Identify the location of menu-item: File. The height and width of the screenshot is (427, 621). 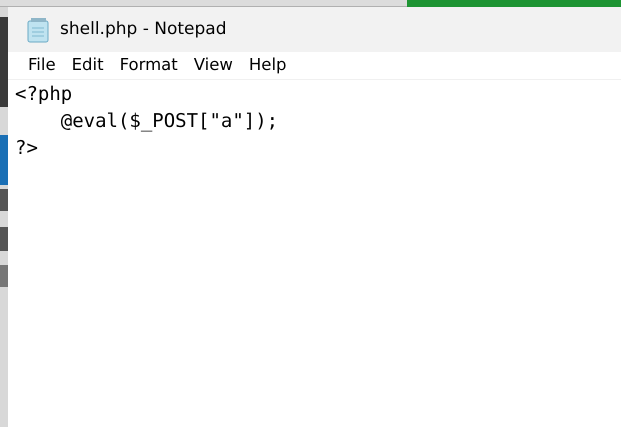
(42, 65).